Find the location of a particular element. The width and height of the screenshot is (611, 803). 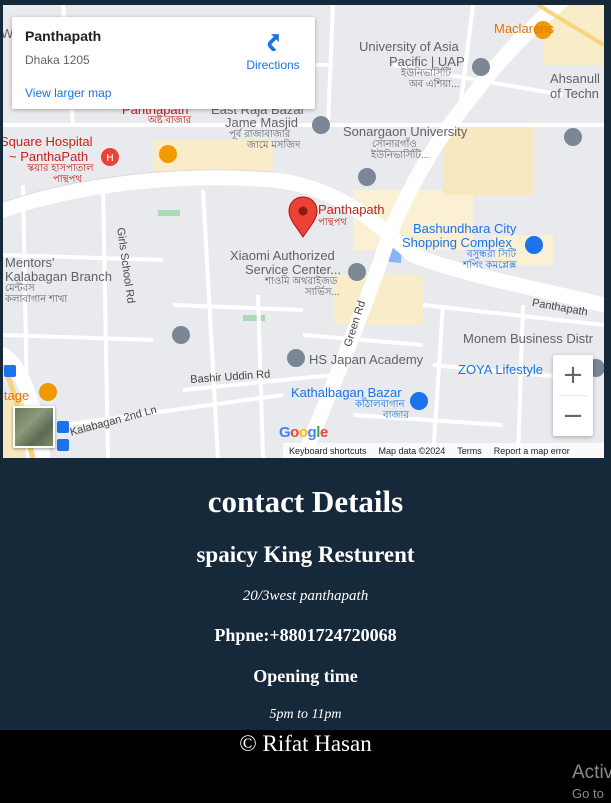

map-label-panthapath-top-bn: অষ্ট বাজার is located at coordinates (170, 120).